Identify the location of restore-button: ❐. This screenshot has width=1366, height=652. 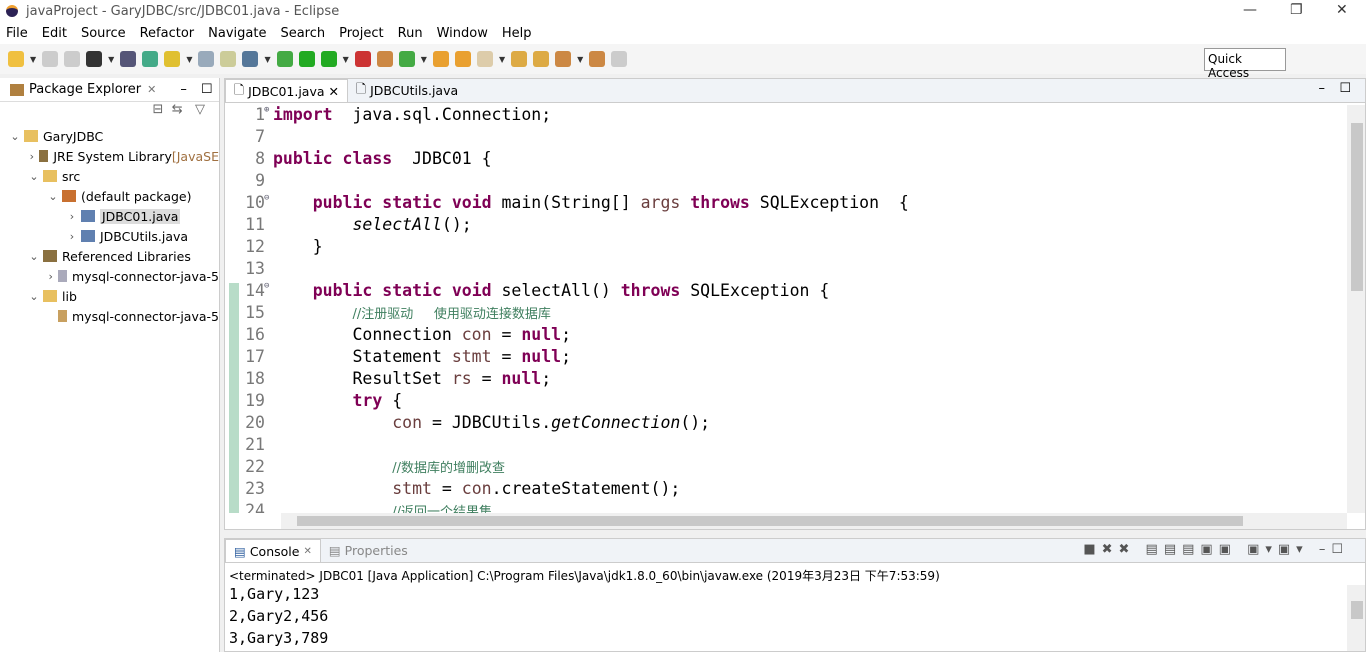
(1296, 10).